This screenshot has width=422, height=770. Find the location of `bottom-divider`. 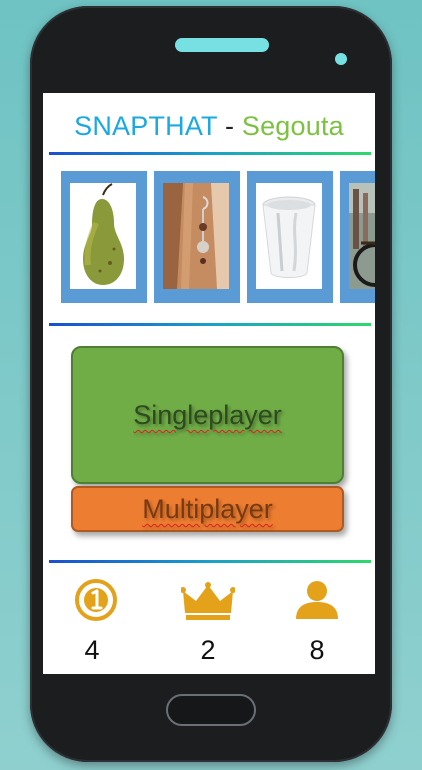

bottom-divider is located at coordinates (210, 561).